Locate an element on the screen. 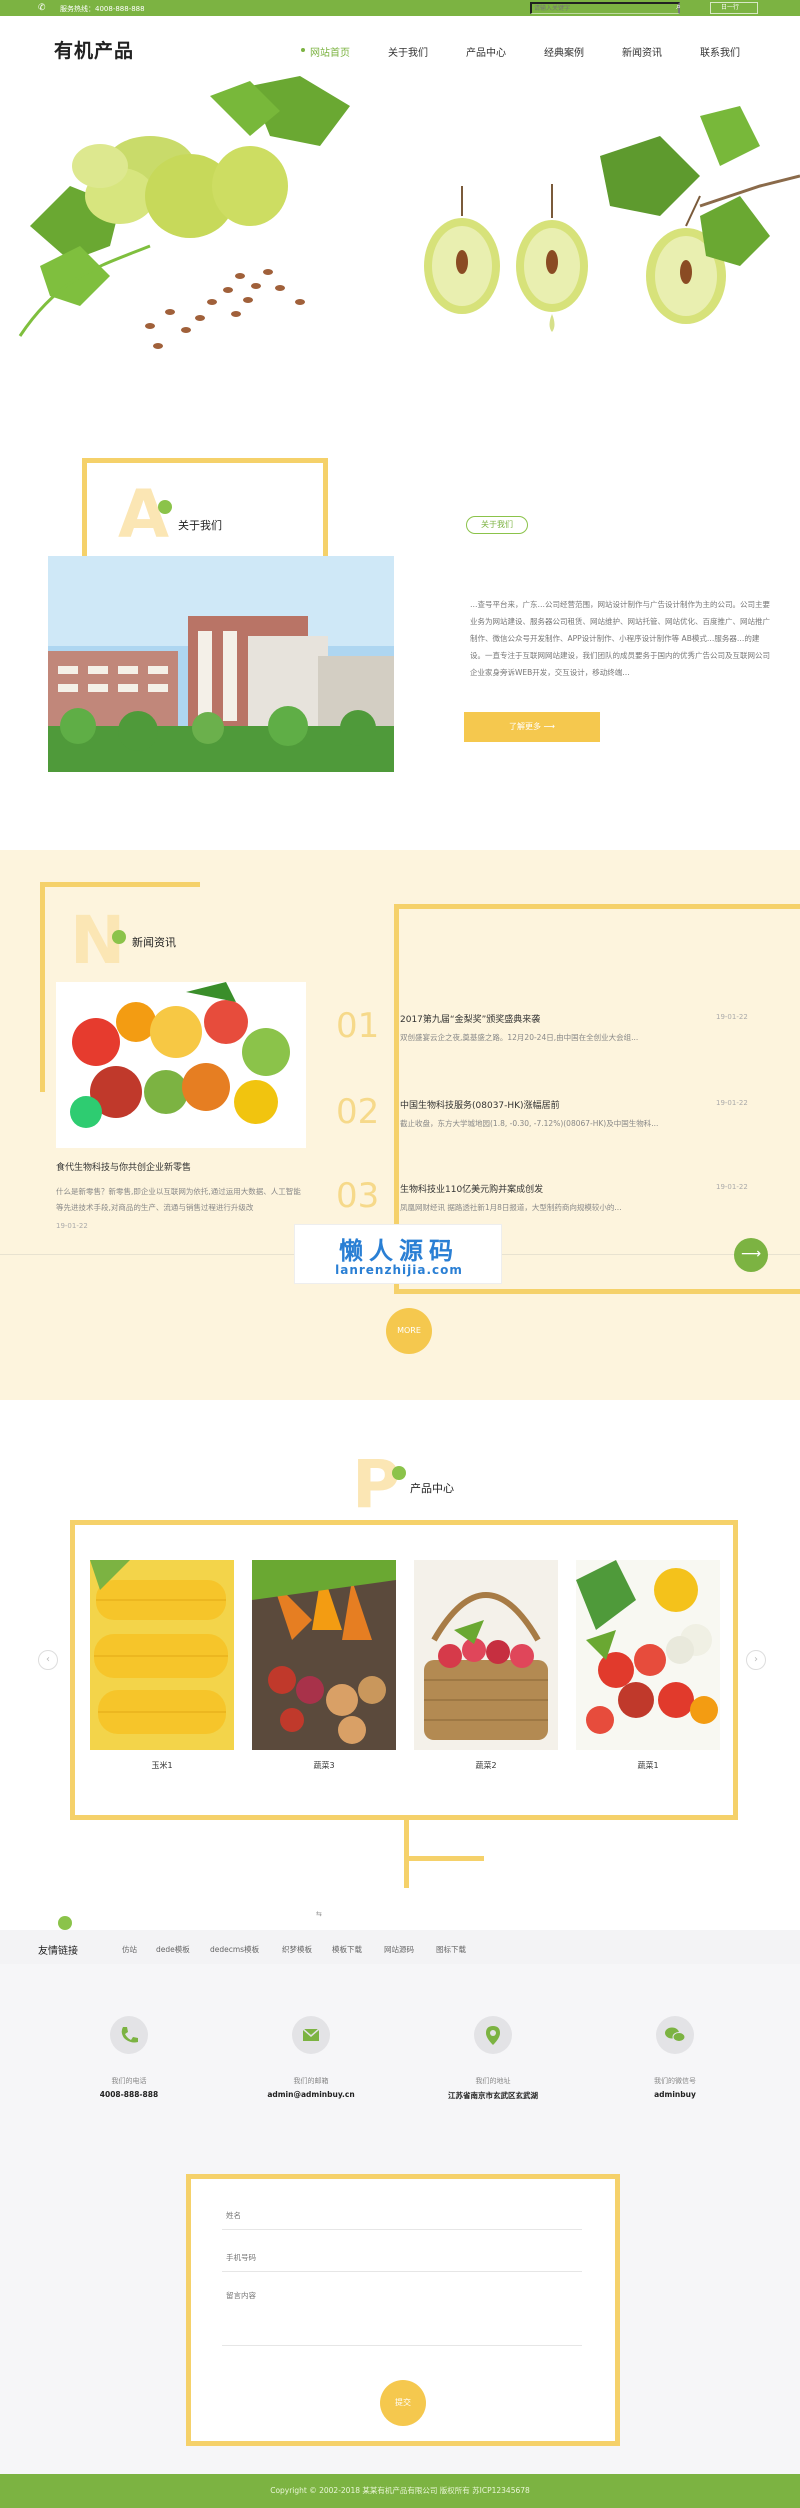 The image size is (800, 2508). top-bar: ✆ 服务热线：4008-888-888 ⌕ 日一行 is located at coordinates (400, 8).